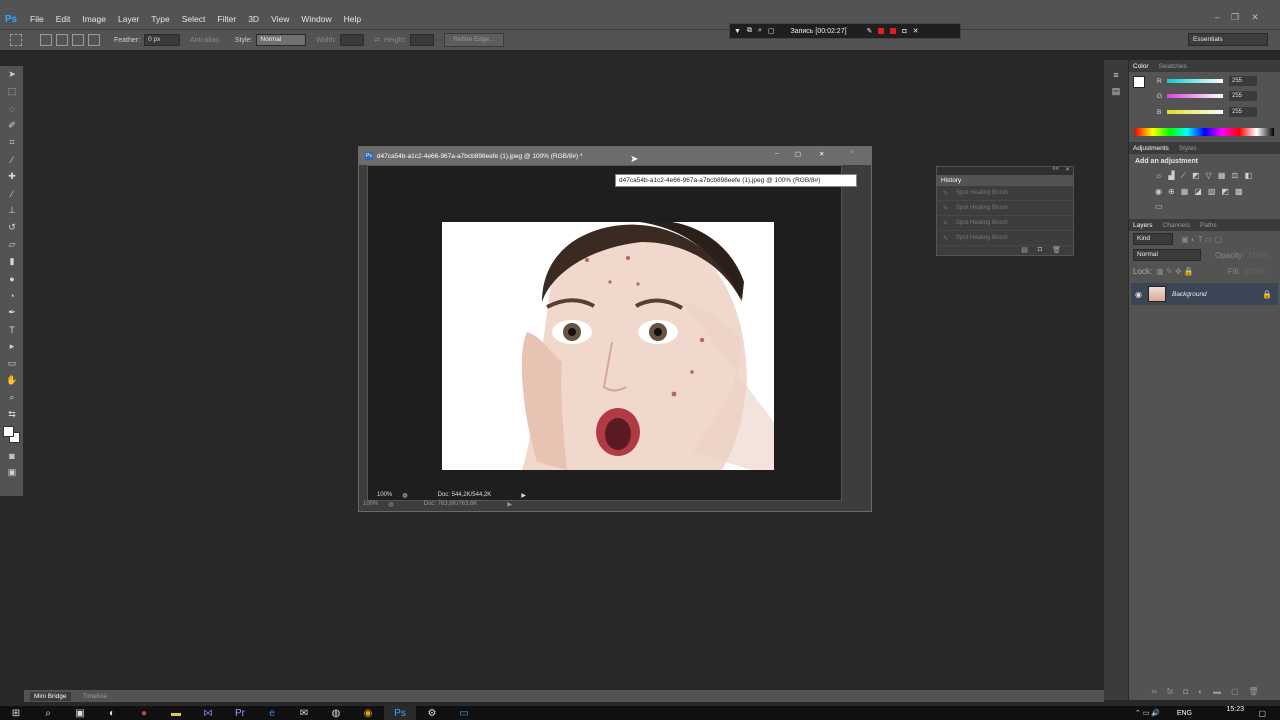  I want to click on subtract-selection-icon, so click(78, 40).